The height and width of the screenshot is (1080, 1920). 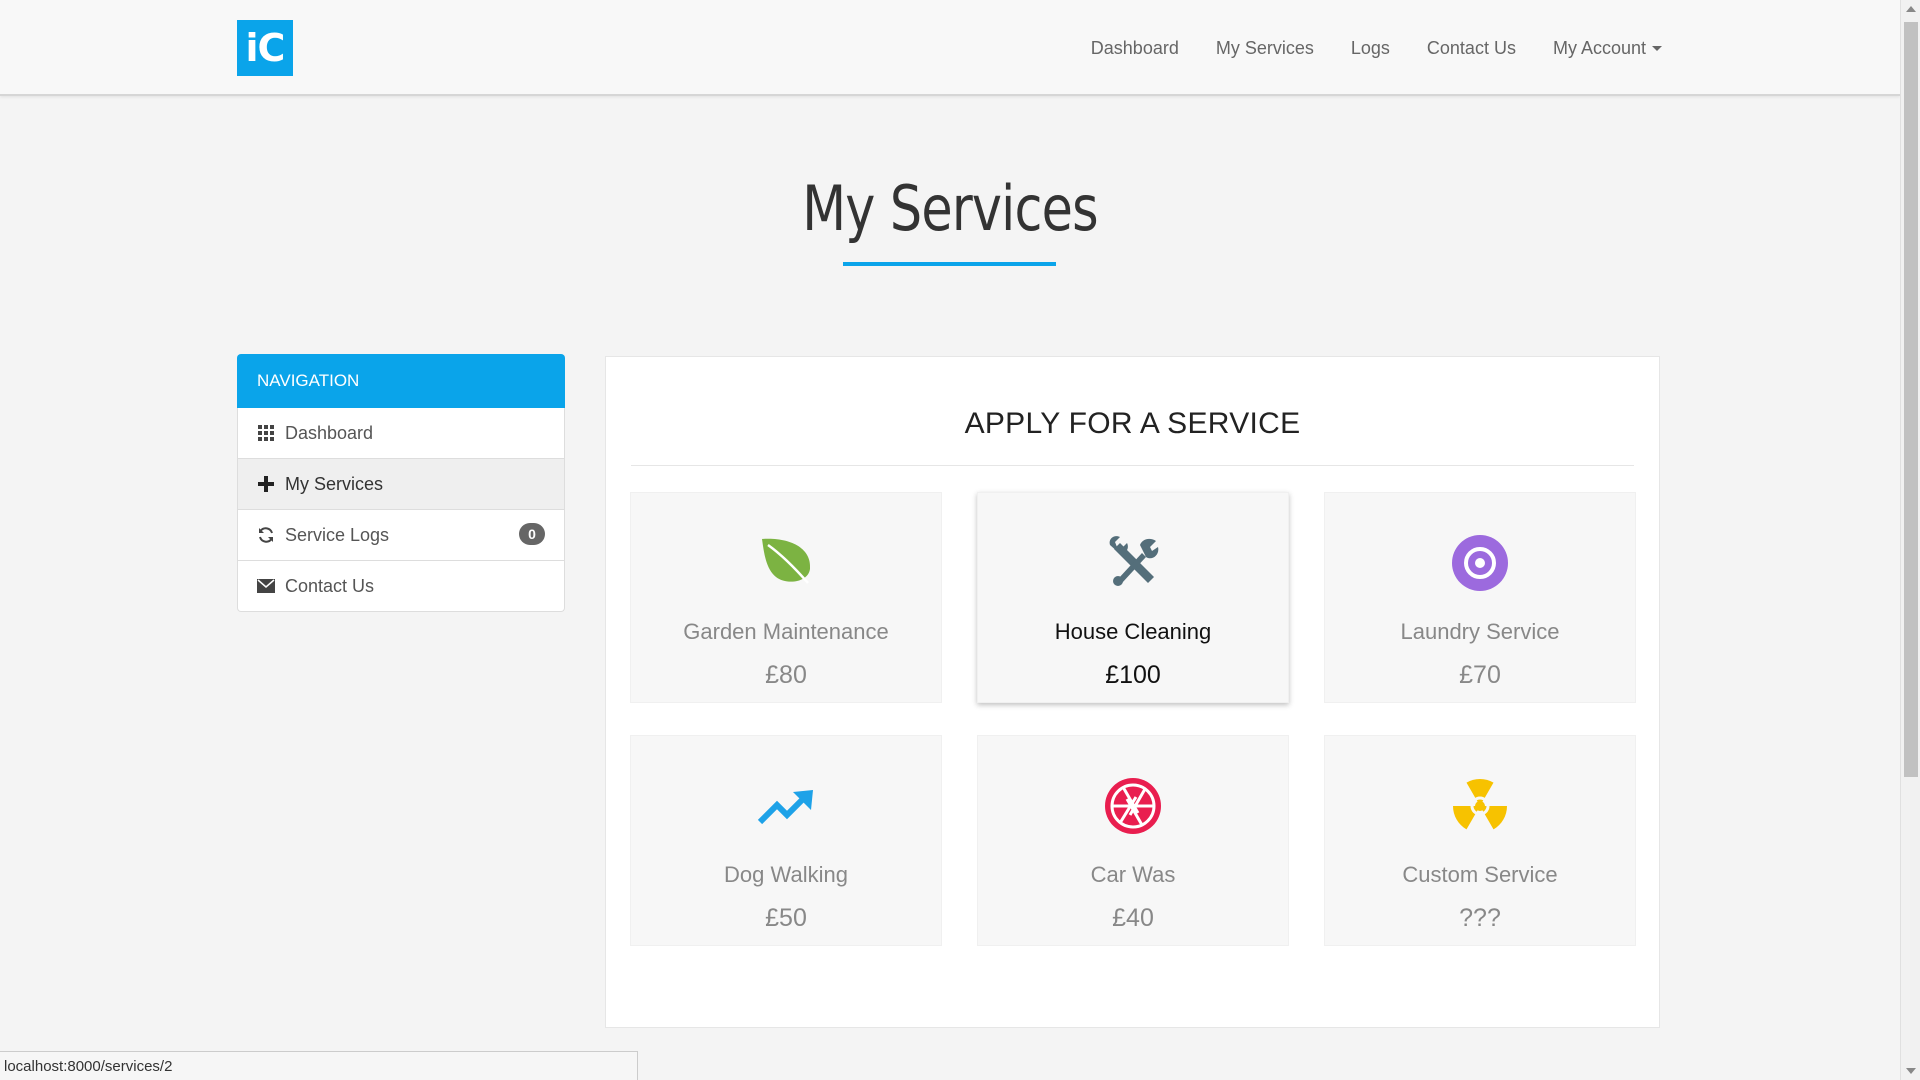 What do you see at coordinates (88, 1066) in the screenshot?
I see `status-url: localhost:8000/services/2` at bounding box center [88, 1066].